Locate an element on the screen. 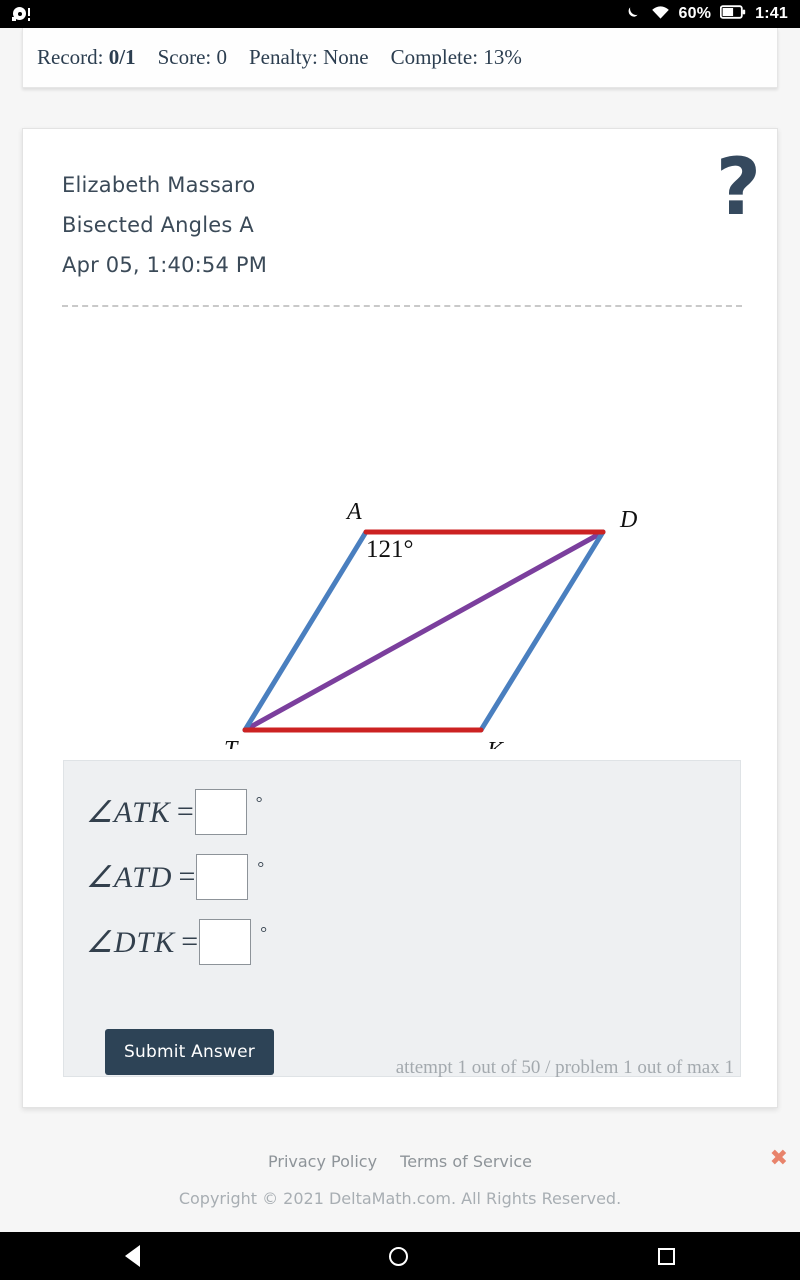 This screenshot has width=800, height=1280. edge-TD-diagonal is located at coordinates (424, 631).